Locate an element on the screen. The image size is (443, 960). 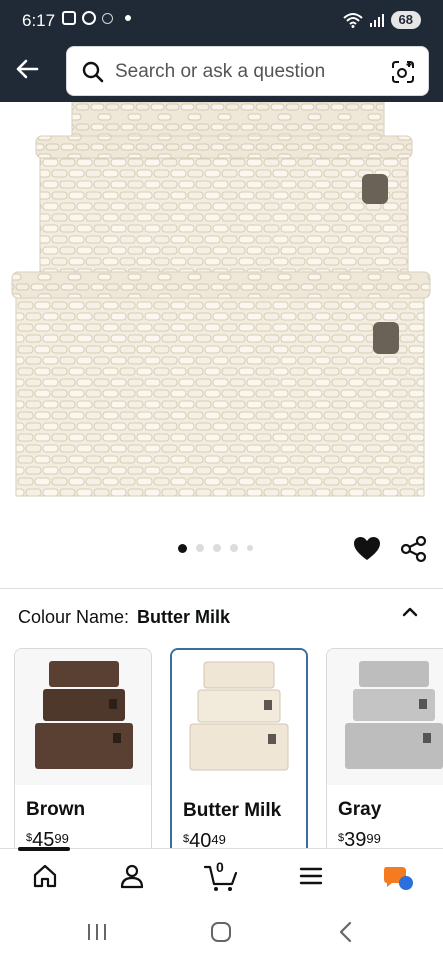
heart-icon is located at coordinates (367, 549).